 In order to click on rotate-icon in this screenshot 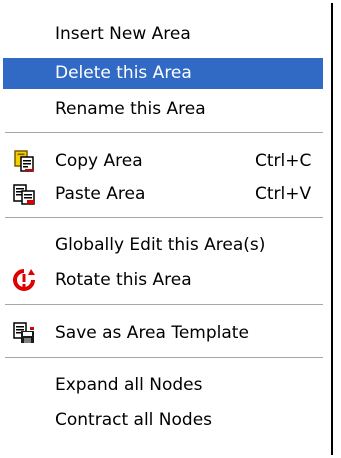, I will do `click(24, 280)`.